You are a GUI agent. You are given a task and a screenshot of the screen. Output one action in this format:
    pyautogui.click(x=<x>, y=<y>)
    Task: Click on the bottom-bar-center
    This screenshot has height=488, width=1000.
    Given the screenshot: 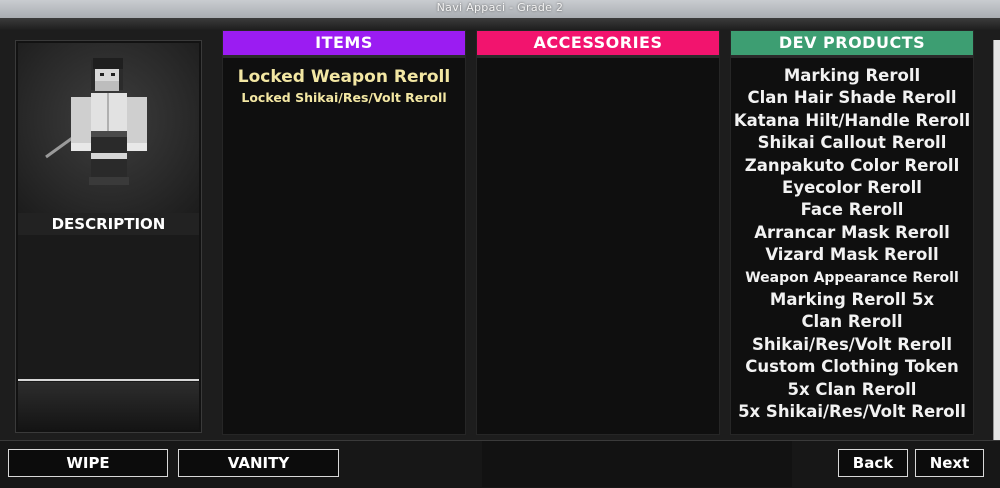 What is the action you would take?
    pyautogui.click(x=637, y=464)
    